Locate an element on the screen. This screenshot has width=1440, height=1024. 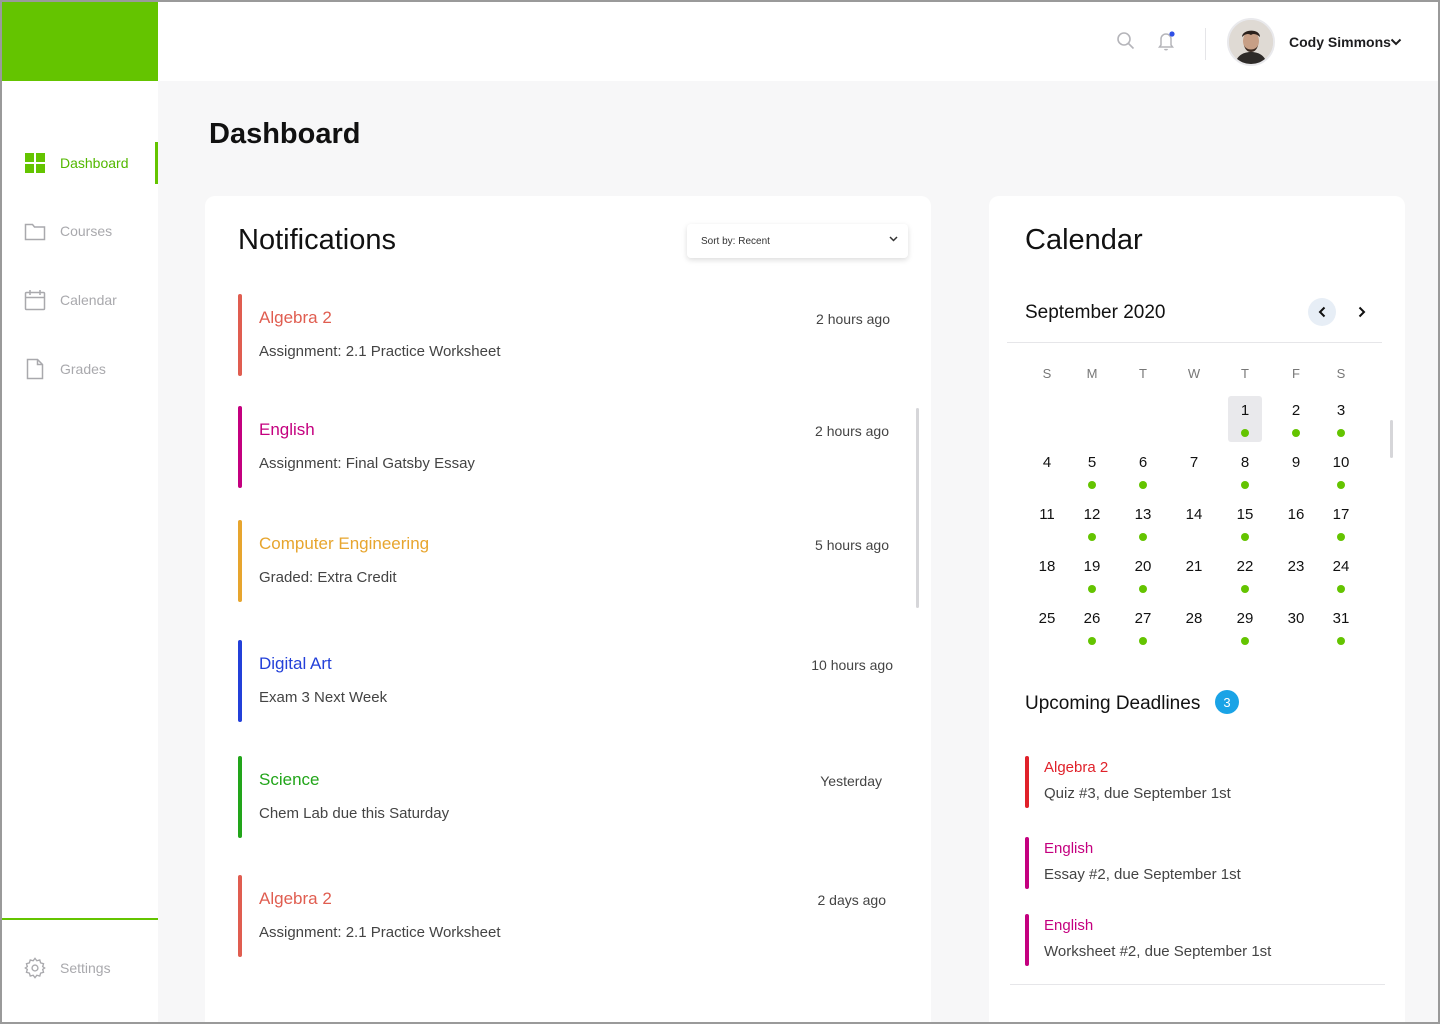
calendar-day: 2 is located at coordinates (1296, 419).